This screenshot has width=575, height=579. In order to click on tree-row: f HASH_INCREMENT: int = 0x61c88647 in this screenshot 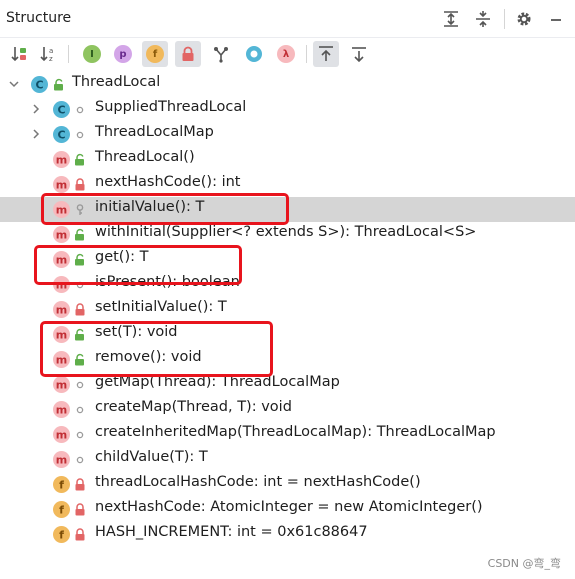, I will do `click(287, 534)`.